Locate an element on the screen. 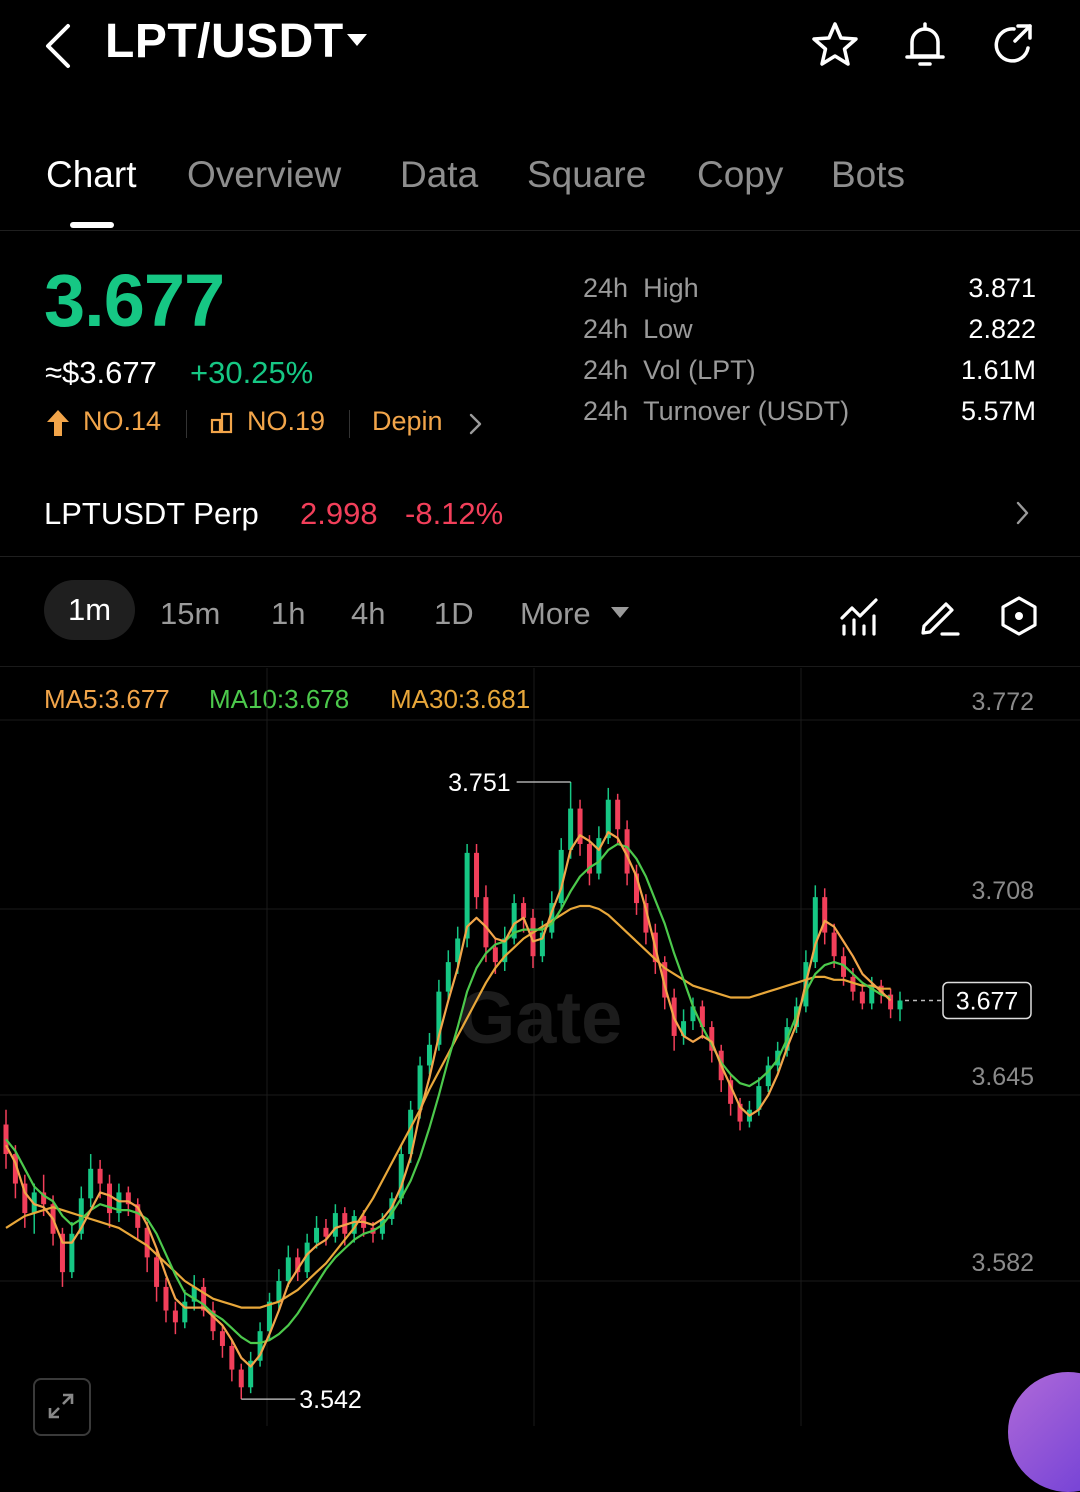 This screenshot has width=1080, height=1492. tab-chart: Chart is located at coordinates (91, 175).